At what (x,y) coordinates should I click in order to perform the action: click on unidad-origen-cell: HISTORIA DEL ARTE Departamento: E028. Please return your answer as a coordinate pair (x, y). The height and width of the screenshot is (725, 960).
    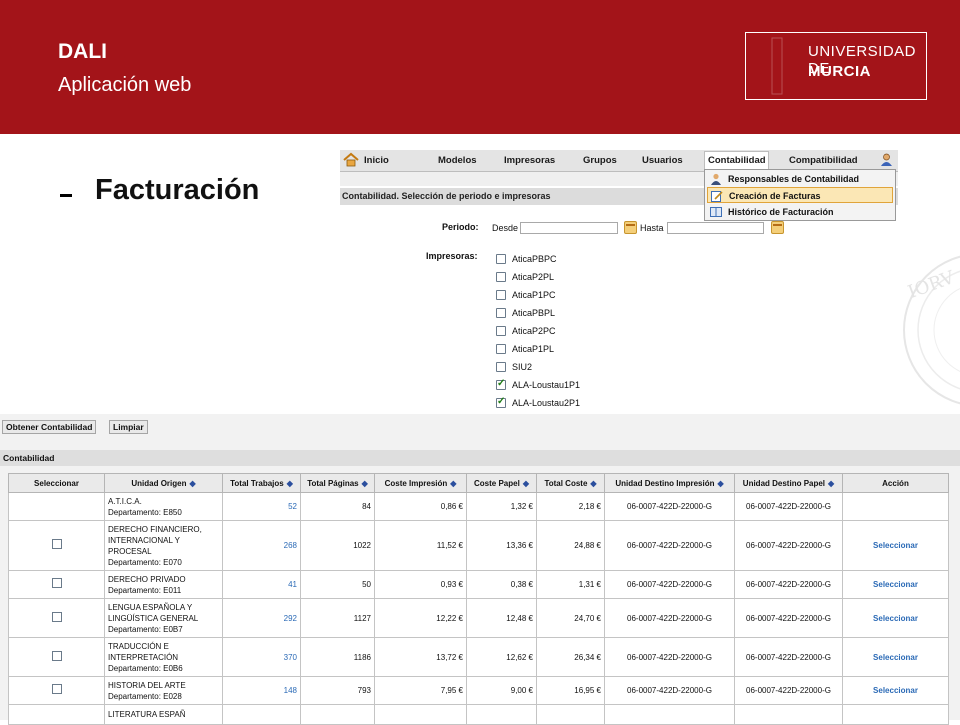
    Looking at the image, I should click on (163, 690).